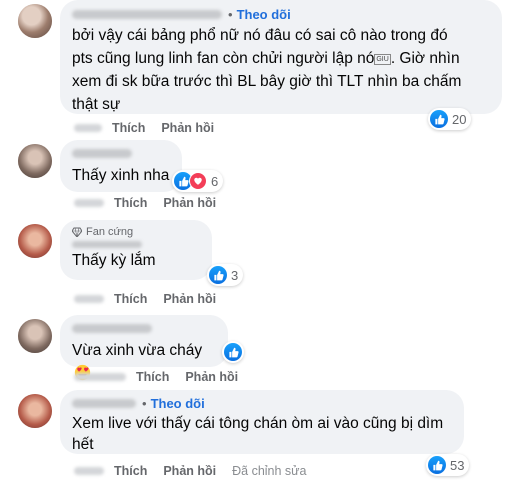 This screenshot has width=520, height=480. Describe the element at coordinates (459, 119) in the screenshot. I see `reaction-count: 20` at that location.